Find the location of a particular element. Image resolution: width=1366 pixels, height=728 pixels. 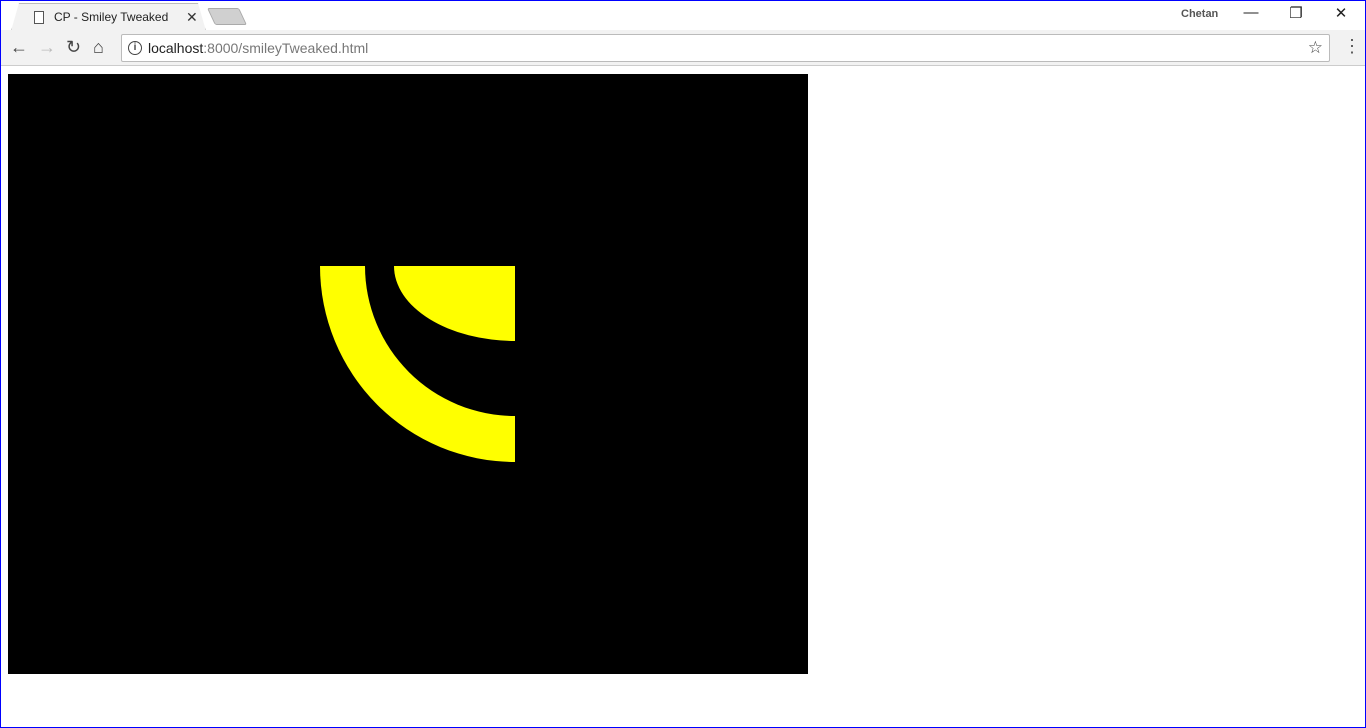

address-bar: i localhost:8000/smileyTweaked.html ☆ is located at coordinates (725, 48).